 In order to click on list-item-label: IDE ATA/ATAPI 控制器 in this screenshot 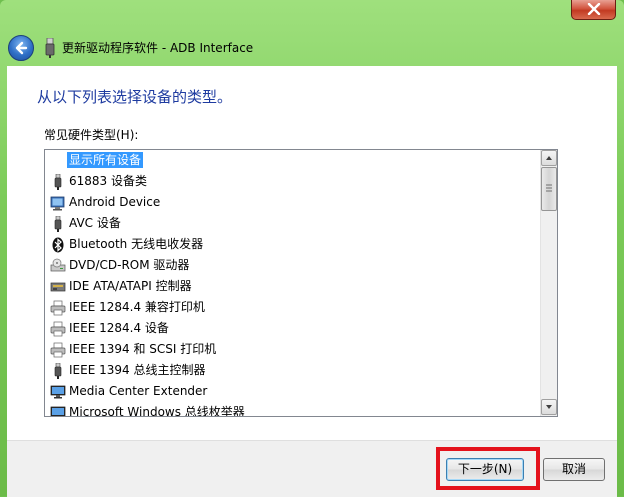, I will do `click(130, 286)`.